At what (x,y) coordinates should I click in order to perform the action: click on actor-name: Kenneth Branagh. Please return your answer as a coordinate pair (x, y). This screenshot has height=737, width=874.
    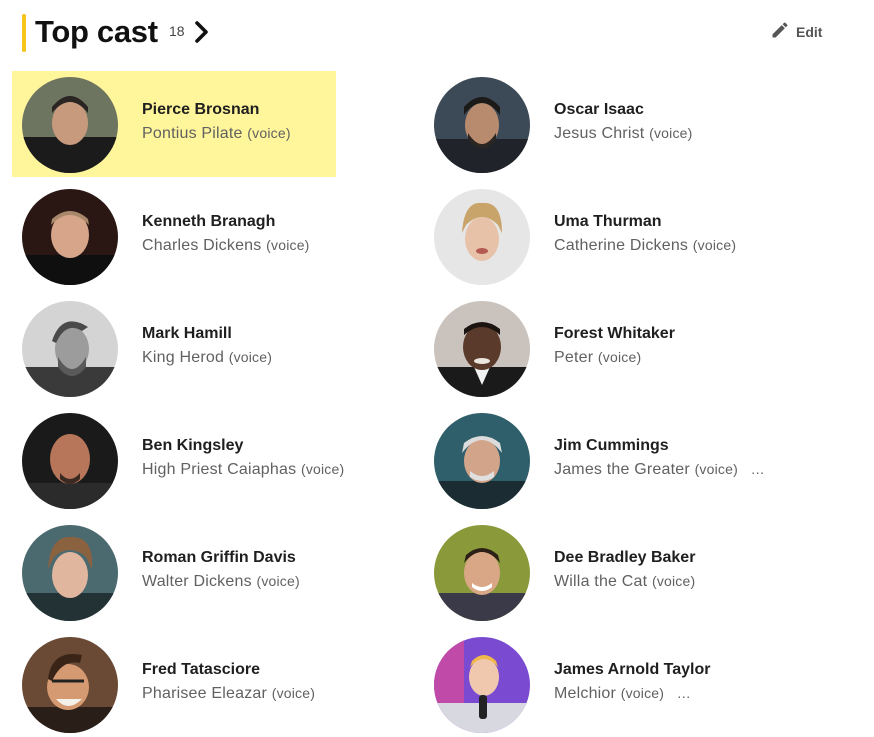
    Looking at the image, I should click on (208, 222).